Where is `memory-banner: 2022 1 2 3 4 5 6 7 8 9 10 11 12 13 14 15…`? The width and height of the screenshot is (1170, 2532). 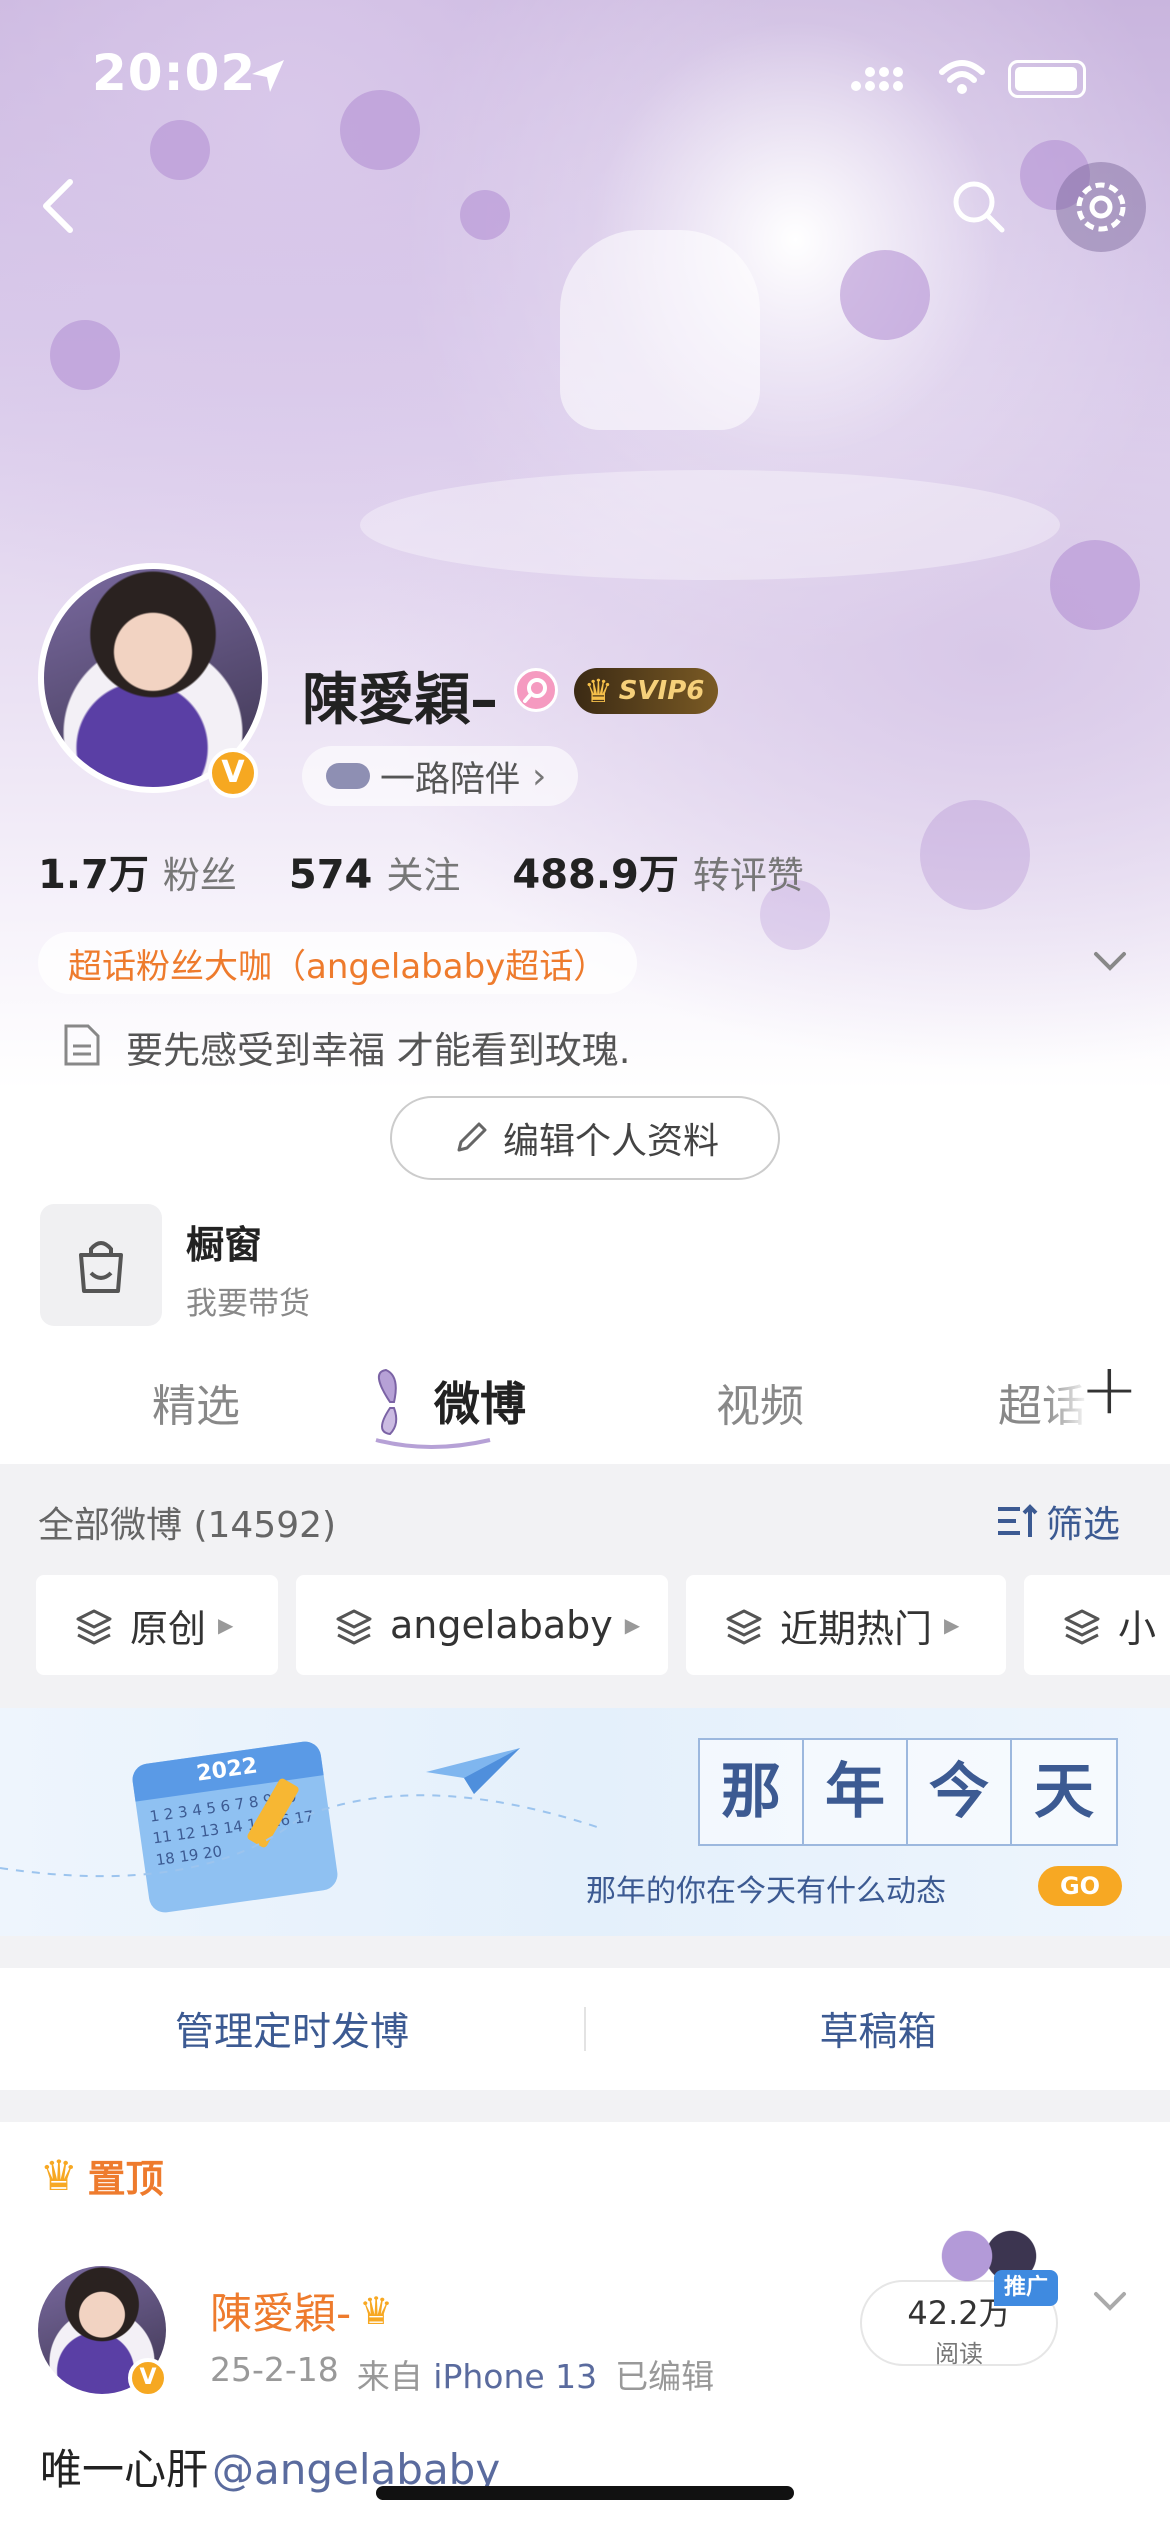
memory-banner: 2022 1 2 3 4 5 6 7 8 9 10 11 12 13 14 15… is located at coordinates (585, 1822).